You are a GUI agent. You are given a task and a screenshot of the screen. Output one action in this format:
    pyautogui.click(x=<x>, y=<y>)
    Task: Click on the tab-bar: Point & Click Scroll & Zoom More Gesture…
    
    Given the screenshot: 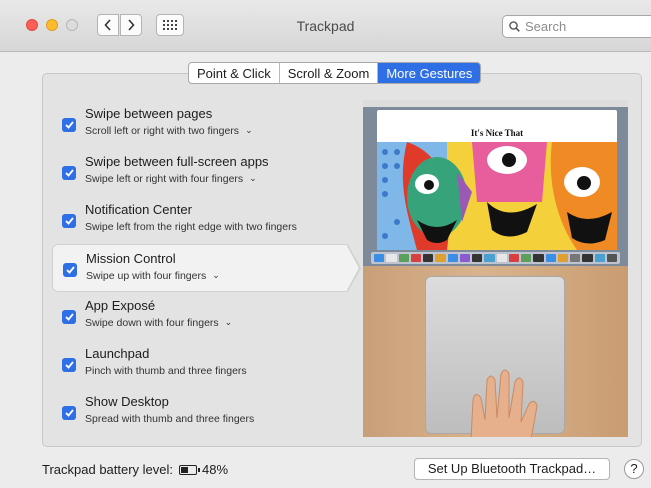 What is the action you would take?
    pyautogui.click(x=335, y=73)
    